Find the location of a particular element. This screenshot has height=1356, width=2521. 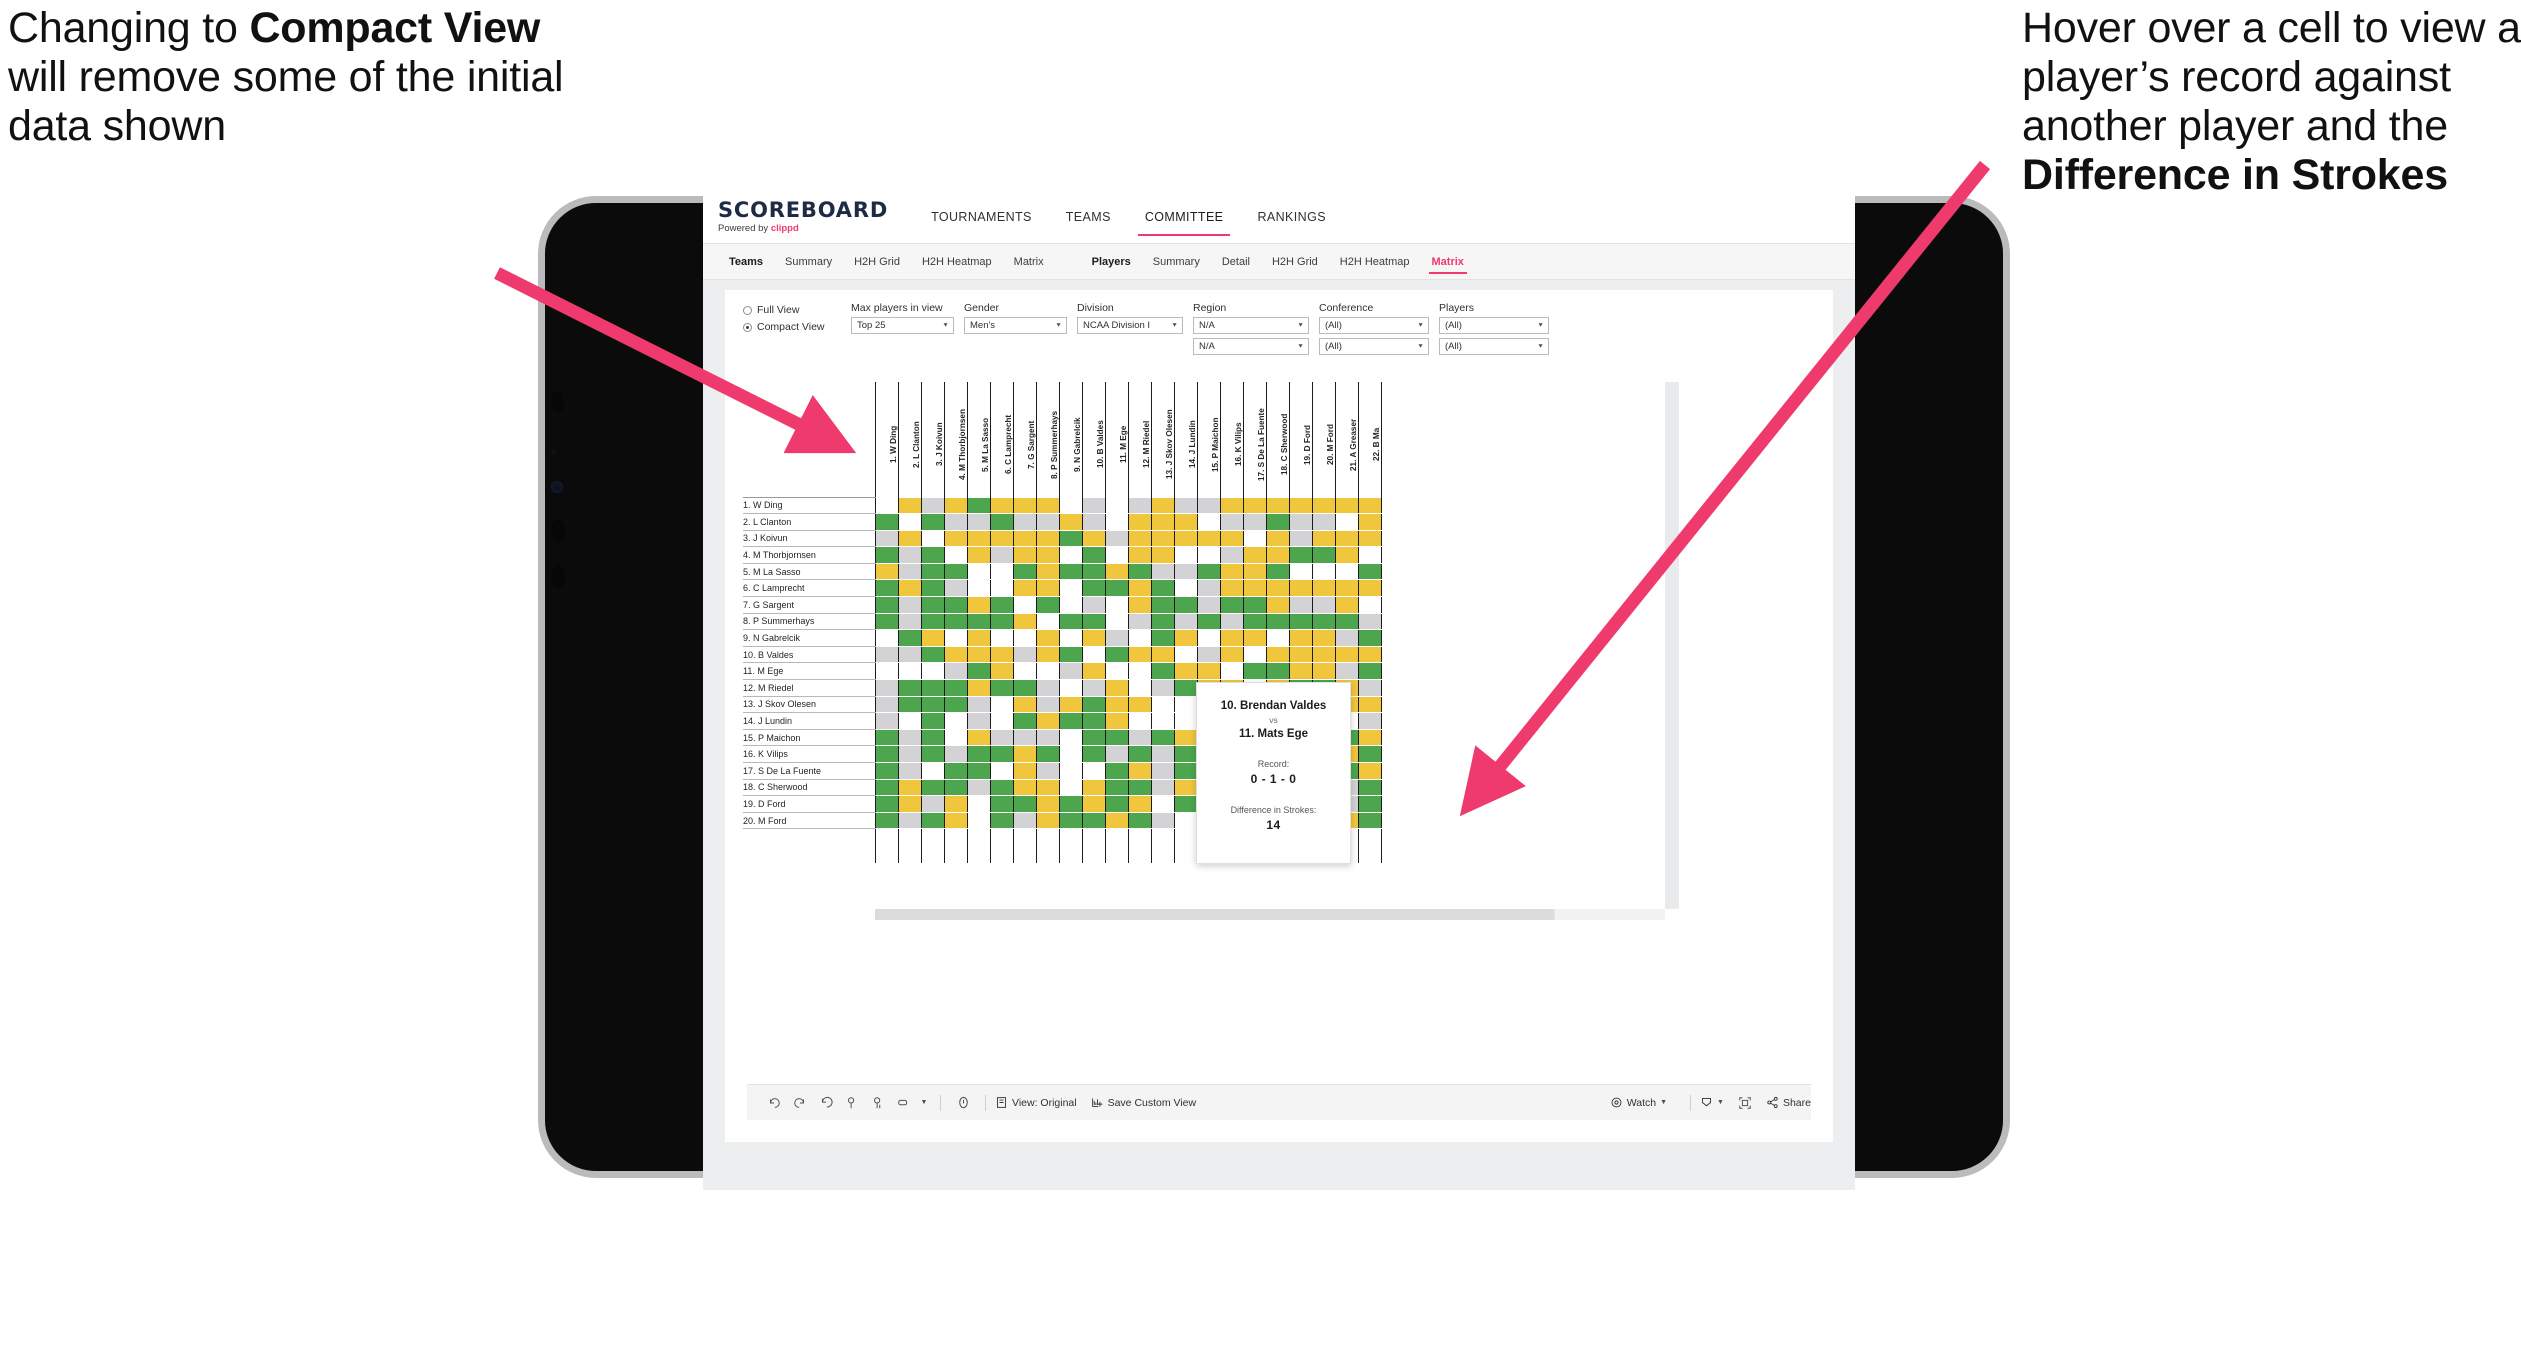

matrix-row-label: 11. M Ege is located at coordinates (809, 671).